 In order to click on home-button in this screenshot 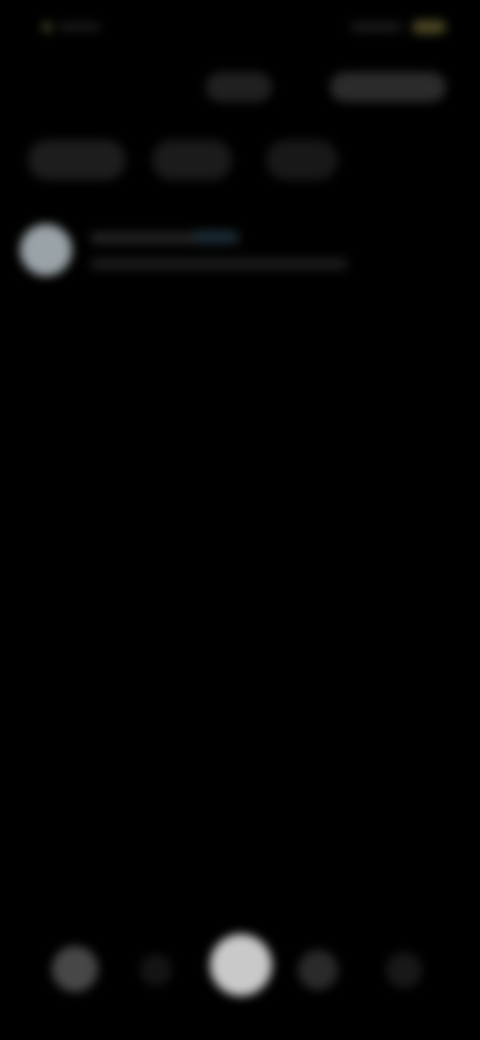, I will do `click(241, 965)`.